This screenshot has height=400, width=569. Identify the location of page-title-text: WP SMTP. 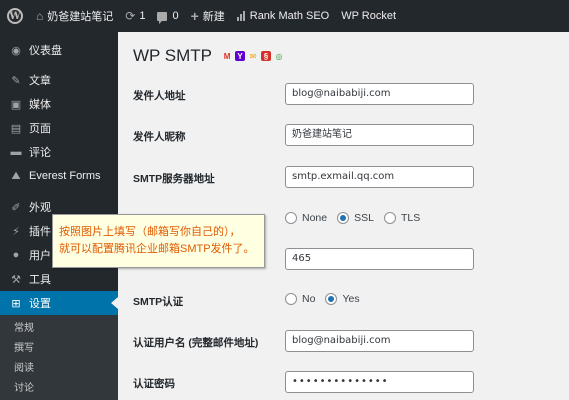
(173, 55).